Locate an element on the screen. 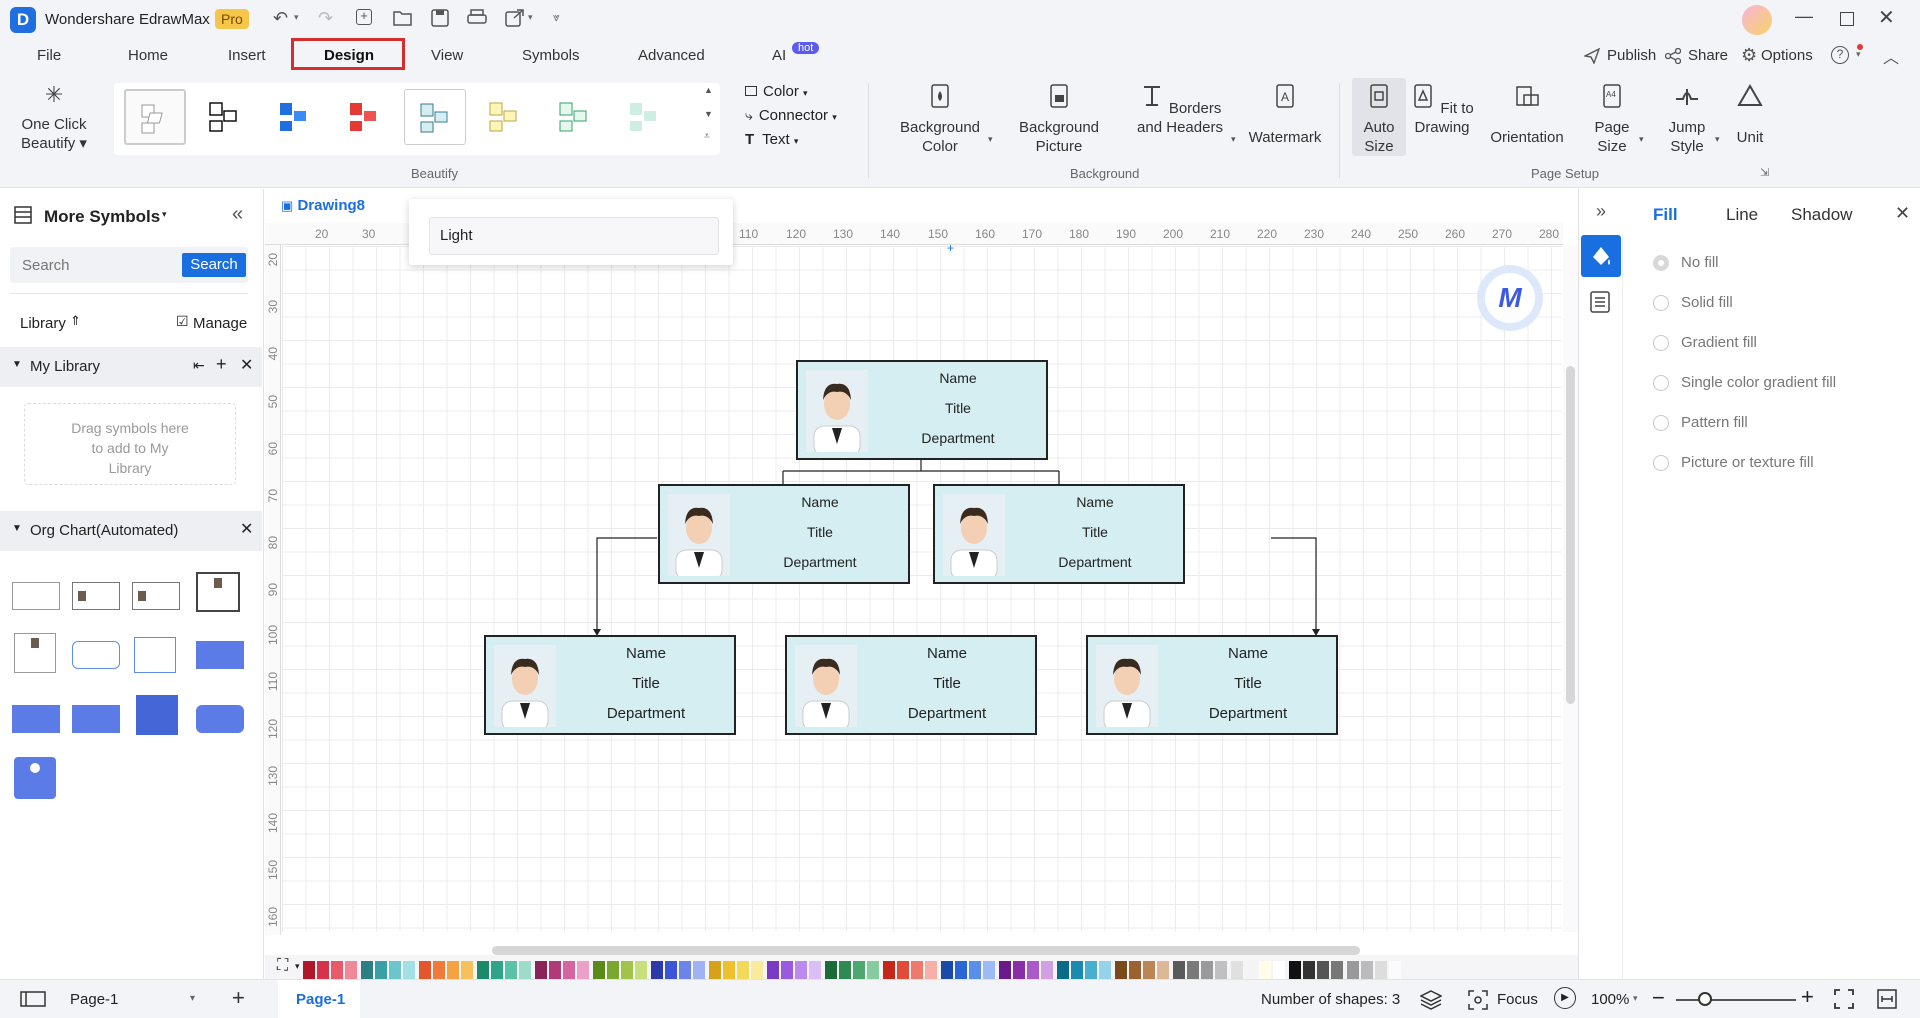 Image resolution: width=1920 pixels, height=1018 pixels. menu-design: Design is located at coordinates (349, 55).